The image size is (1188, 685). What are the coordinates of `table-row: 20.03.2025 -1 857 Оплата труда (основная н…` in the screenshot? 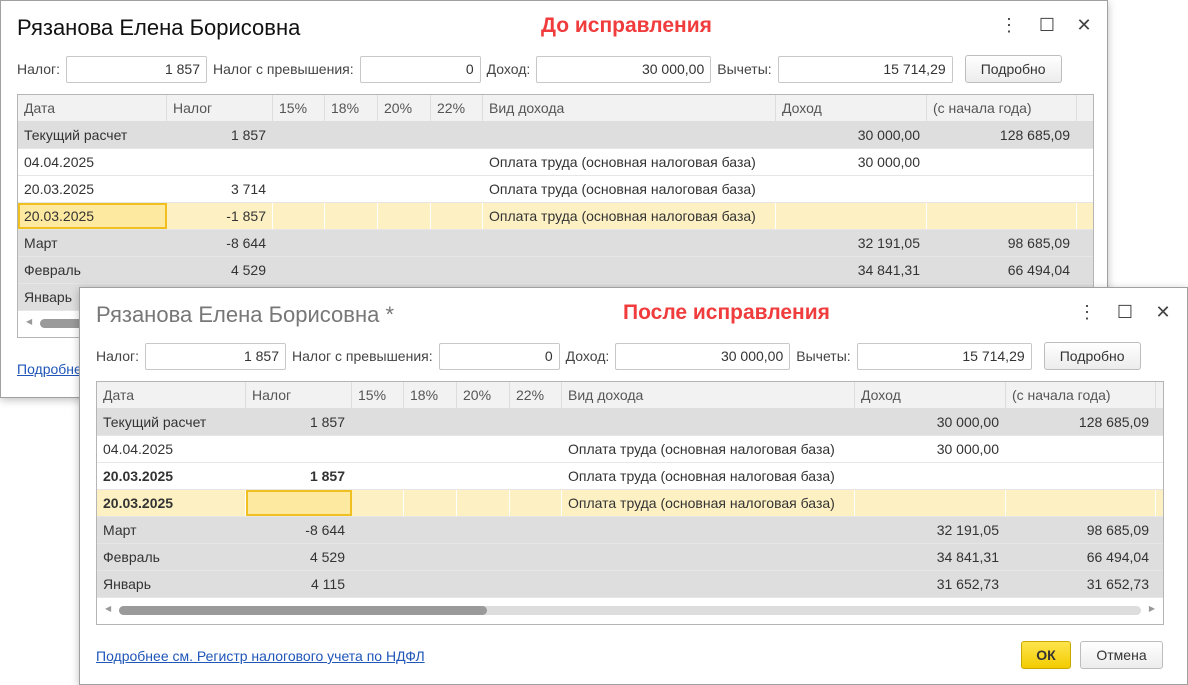 It's located at (555, 216).